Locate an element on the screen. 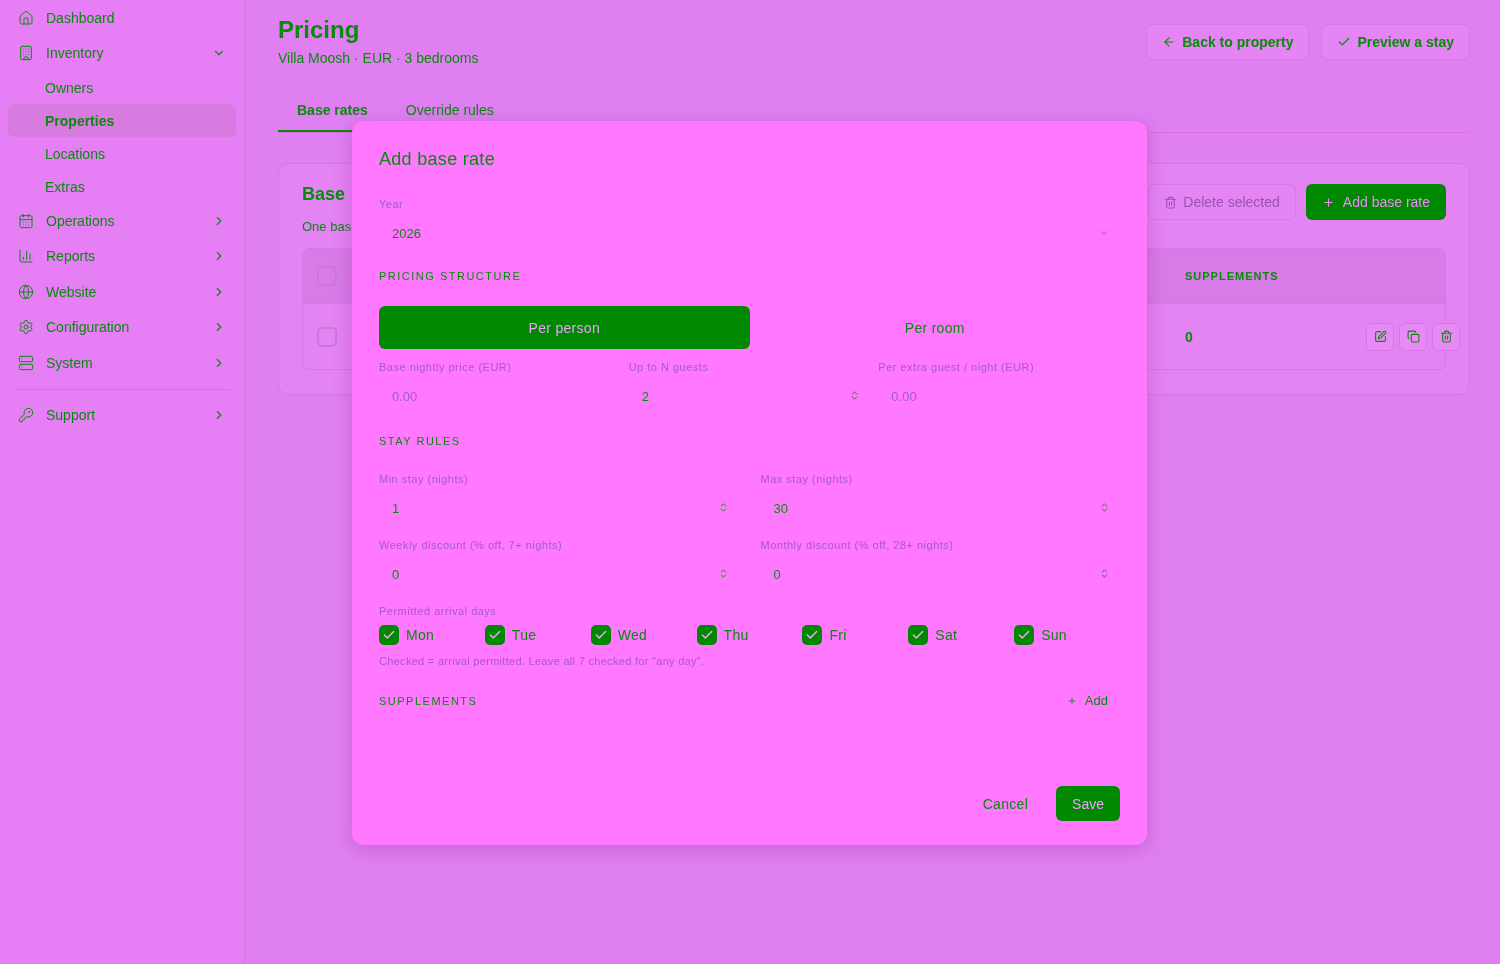 The height and width of the screenshot is (964, 1500). add-base-rate-button: Add base rate is located at coordinates (1375, 202).